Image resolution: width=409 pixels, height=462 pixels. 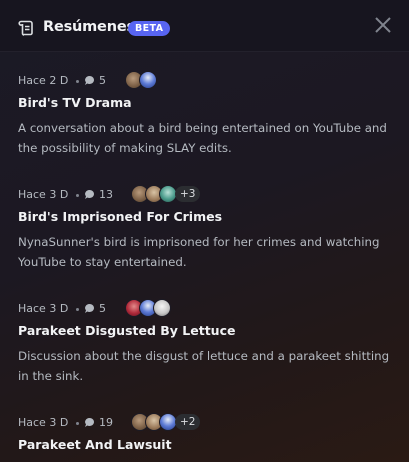 What do you see at coordinates (25, 28) in the screenshot?
I see `scroll-icon` at bounding box center [25, 28].